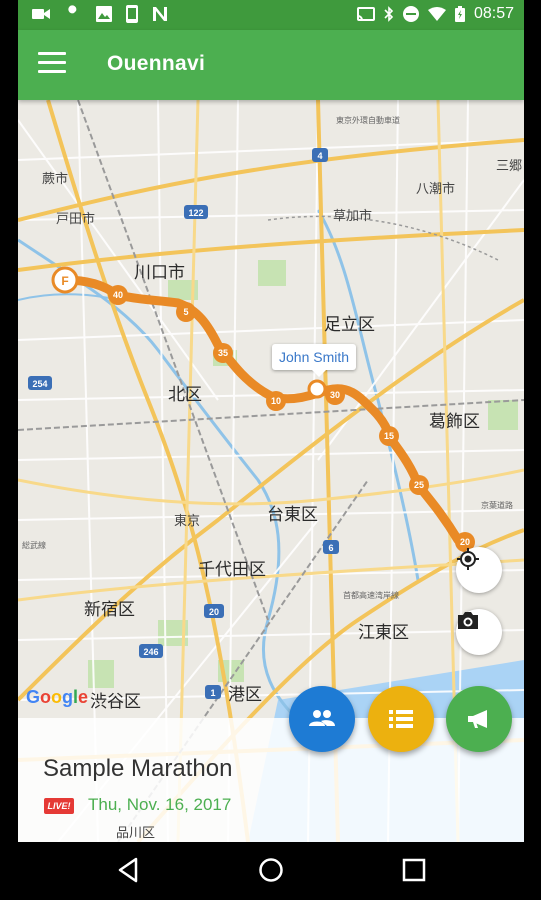  I want to click on place-label: 渋谷区, so click(115, 702).